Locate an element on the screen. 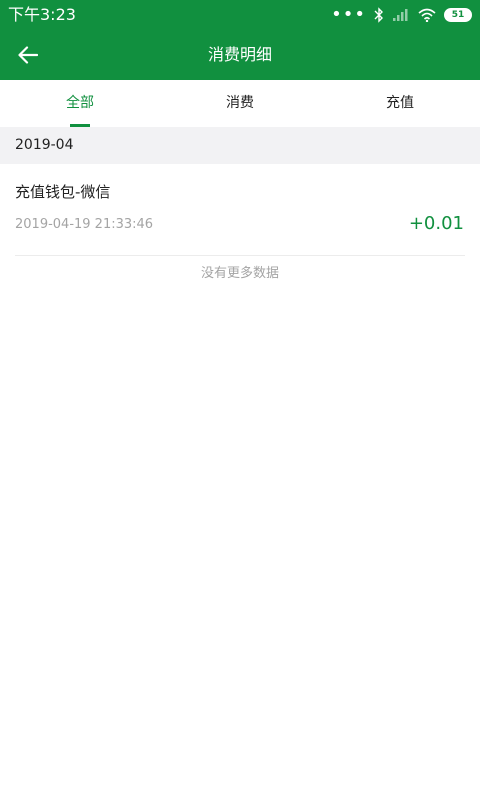 This screenshot has width=480, height=800. tab-consume-label: 消费 is located at coordinates (240, 103).